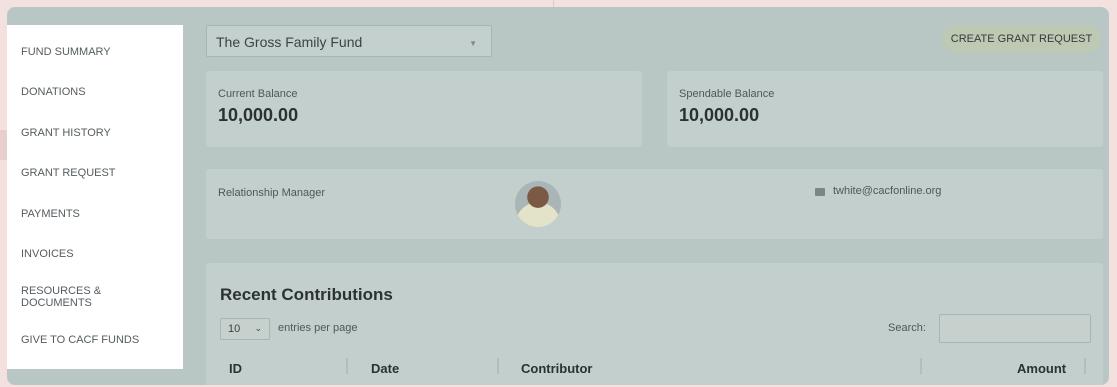  What do you see at coordinates (66, 133) in the screenshot?
I see `sidebar-item-grant-history: GRANT HISTORY` at bounding box center [66, 133].